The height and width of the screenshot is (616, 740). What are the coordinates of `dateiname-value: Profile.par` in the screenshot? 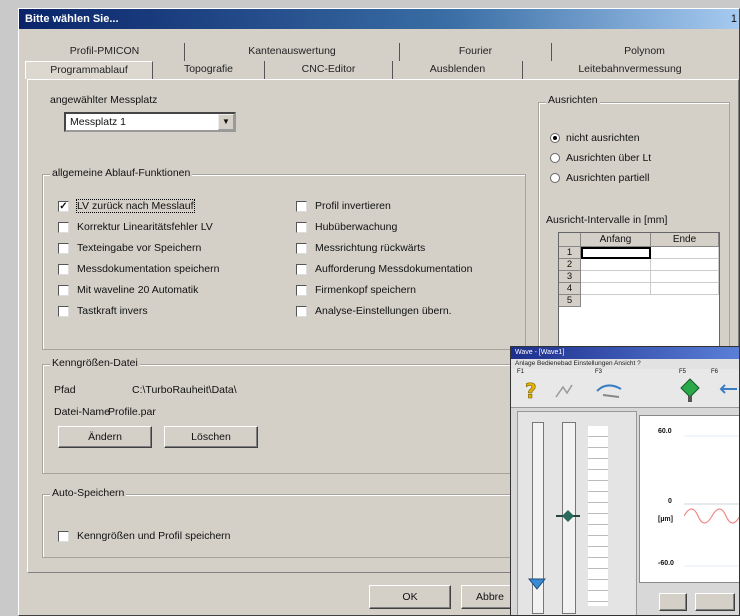 It's located at (132, 412).